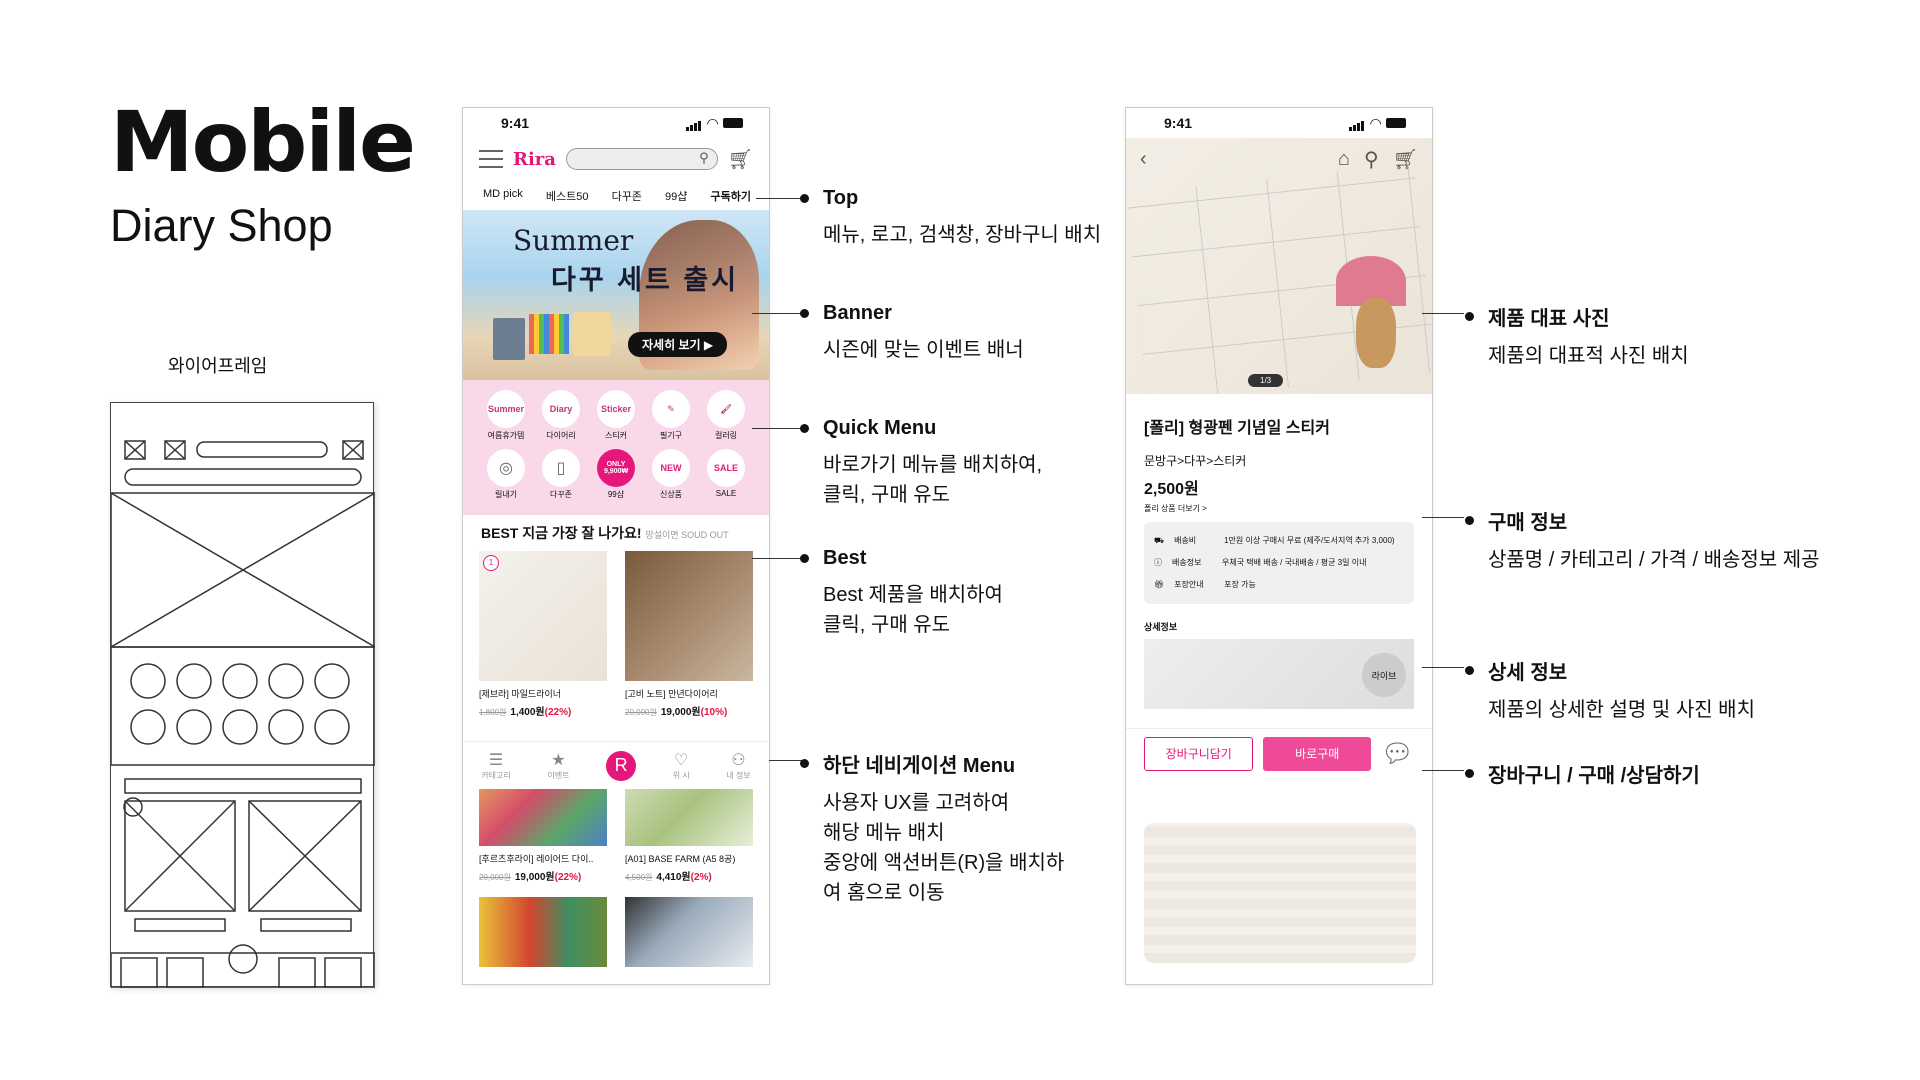 The width and height of the screenshot is (1920, 1080). What do you see at coordinates (621, 765) in the screenshot?
I see `home-action-button: R` at bounding box center [621, 765].